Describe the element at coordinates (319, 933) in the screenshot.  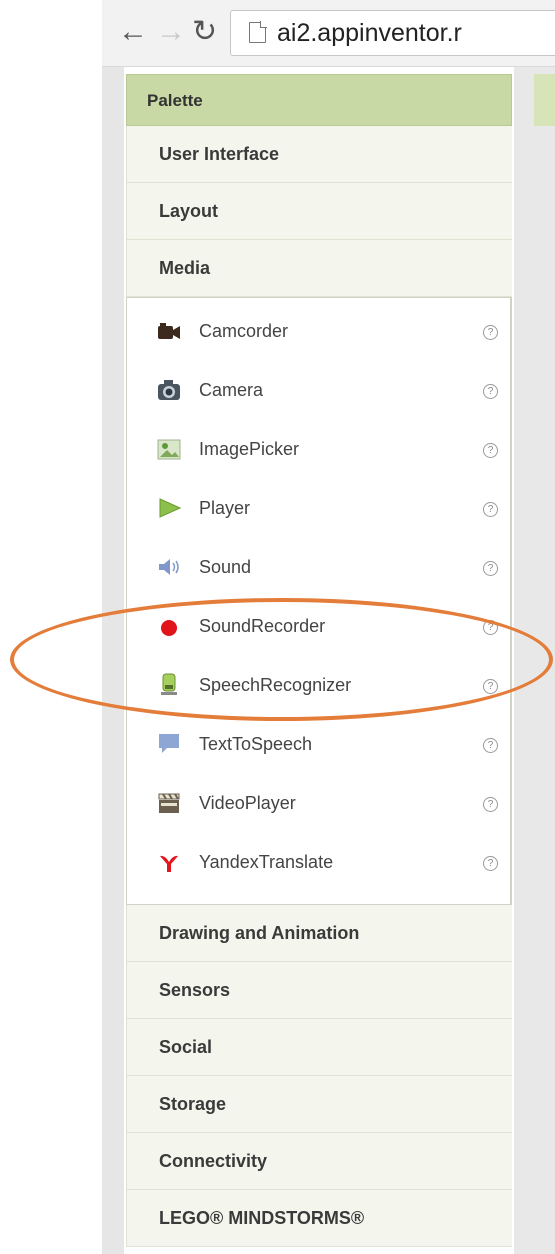
I see `category-drawing-animation: Drawing and Animation` at that location.